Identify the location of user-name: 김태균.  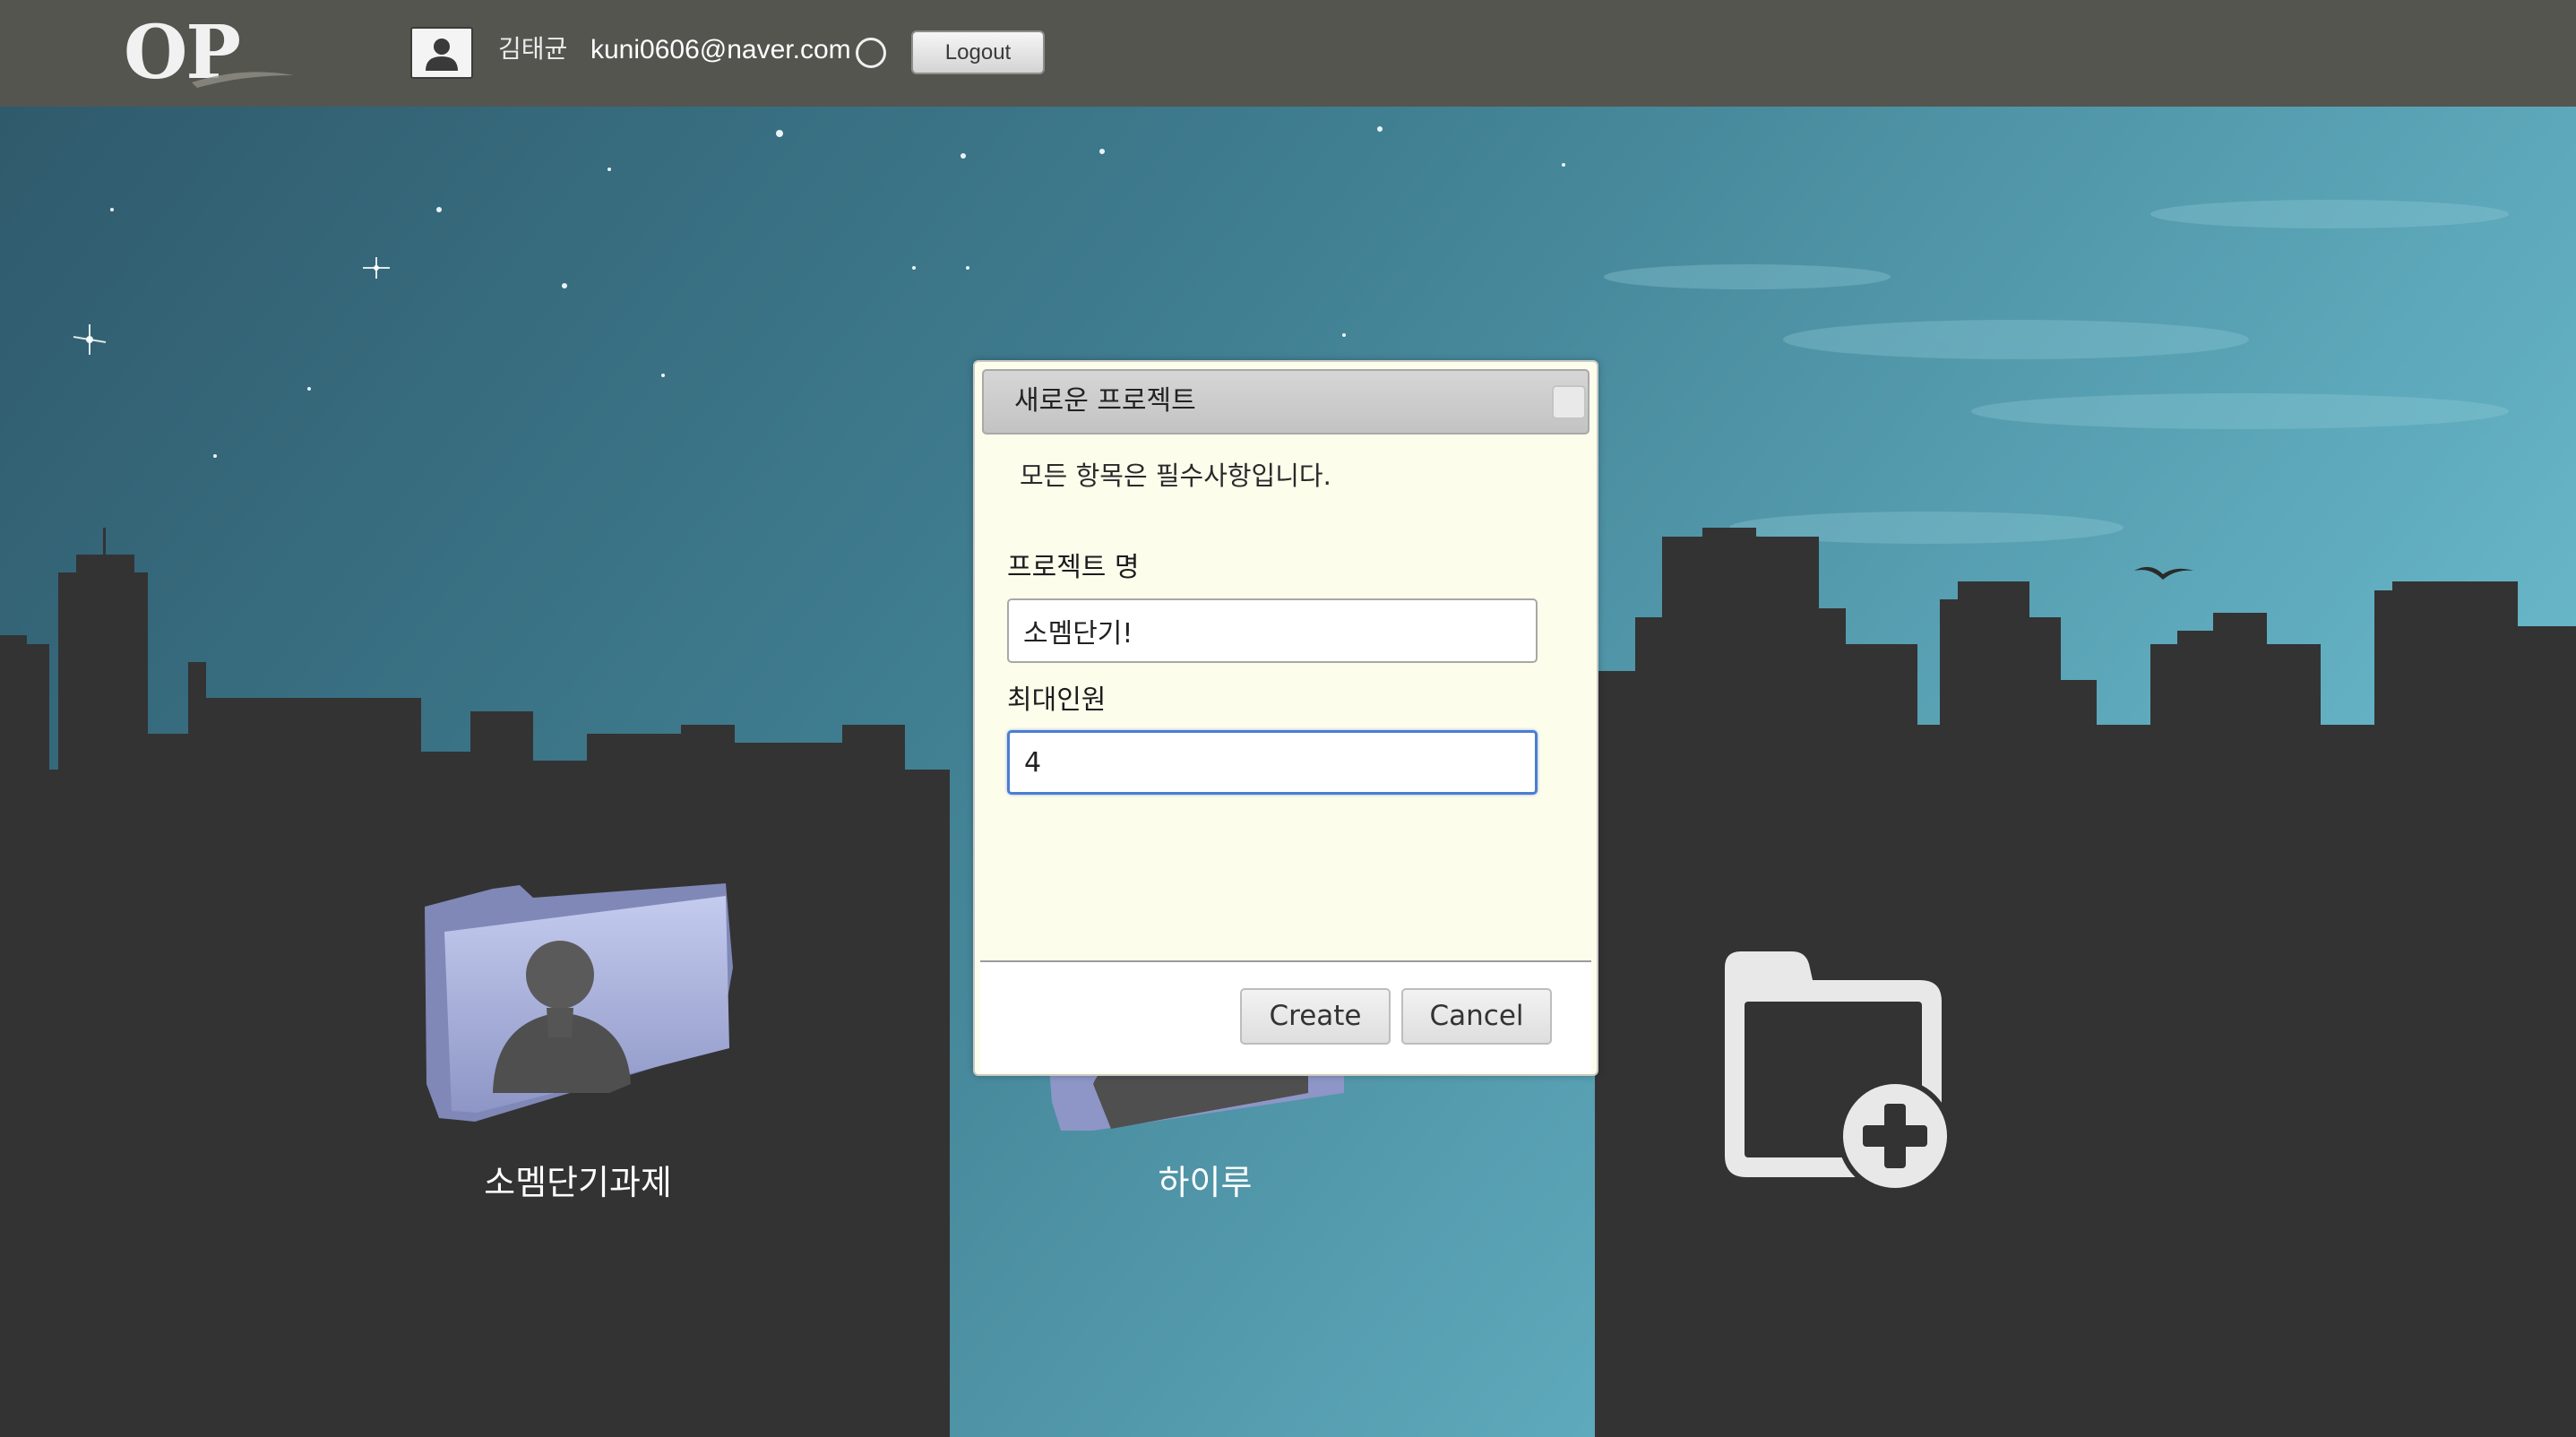
(533, 49).